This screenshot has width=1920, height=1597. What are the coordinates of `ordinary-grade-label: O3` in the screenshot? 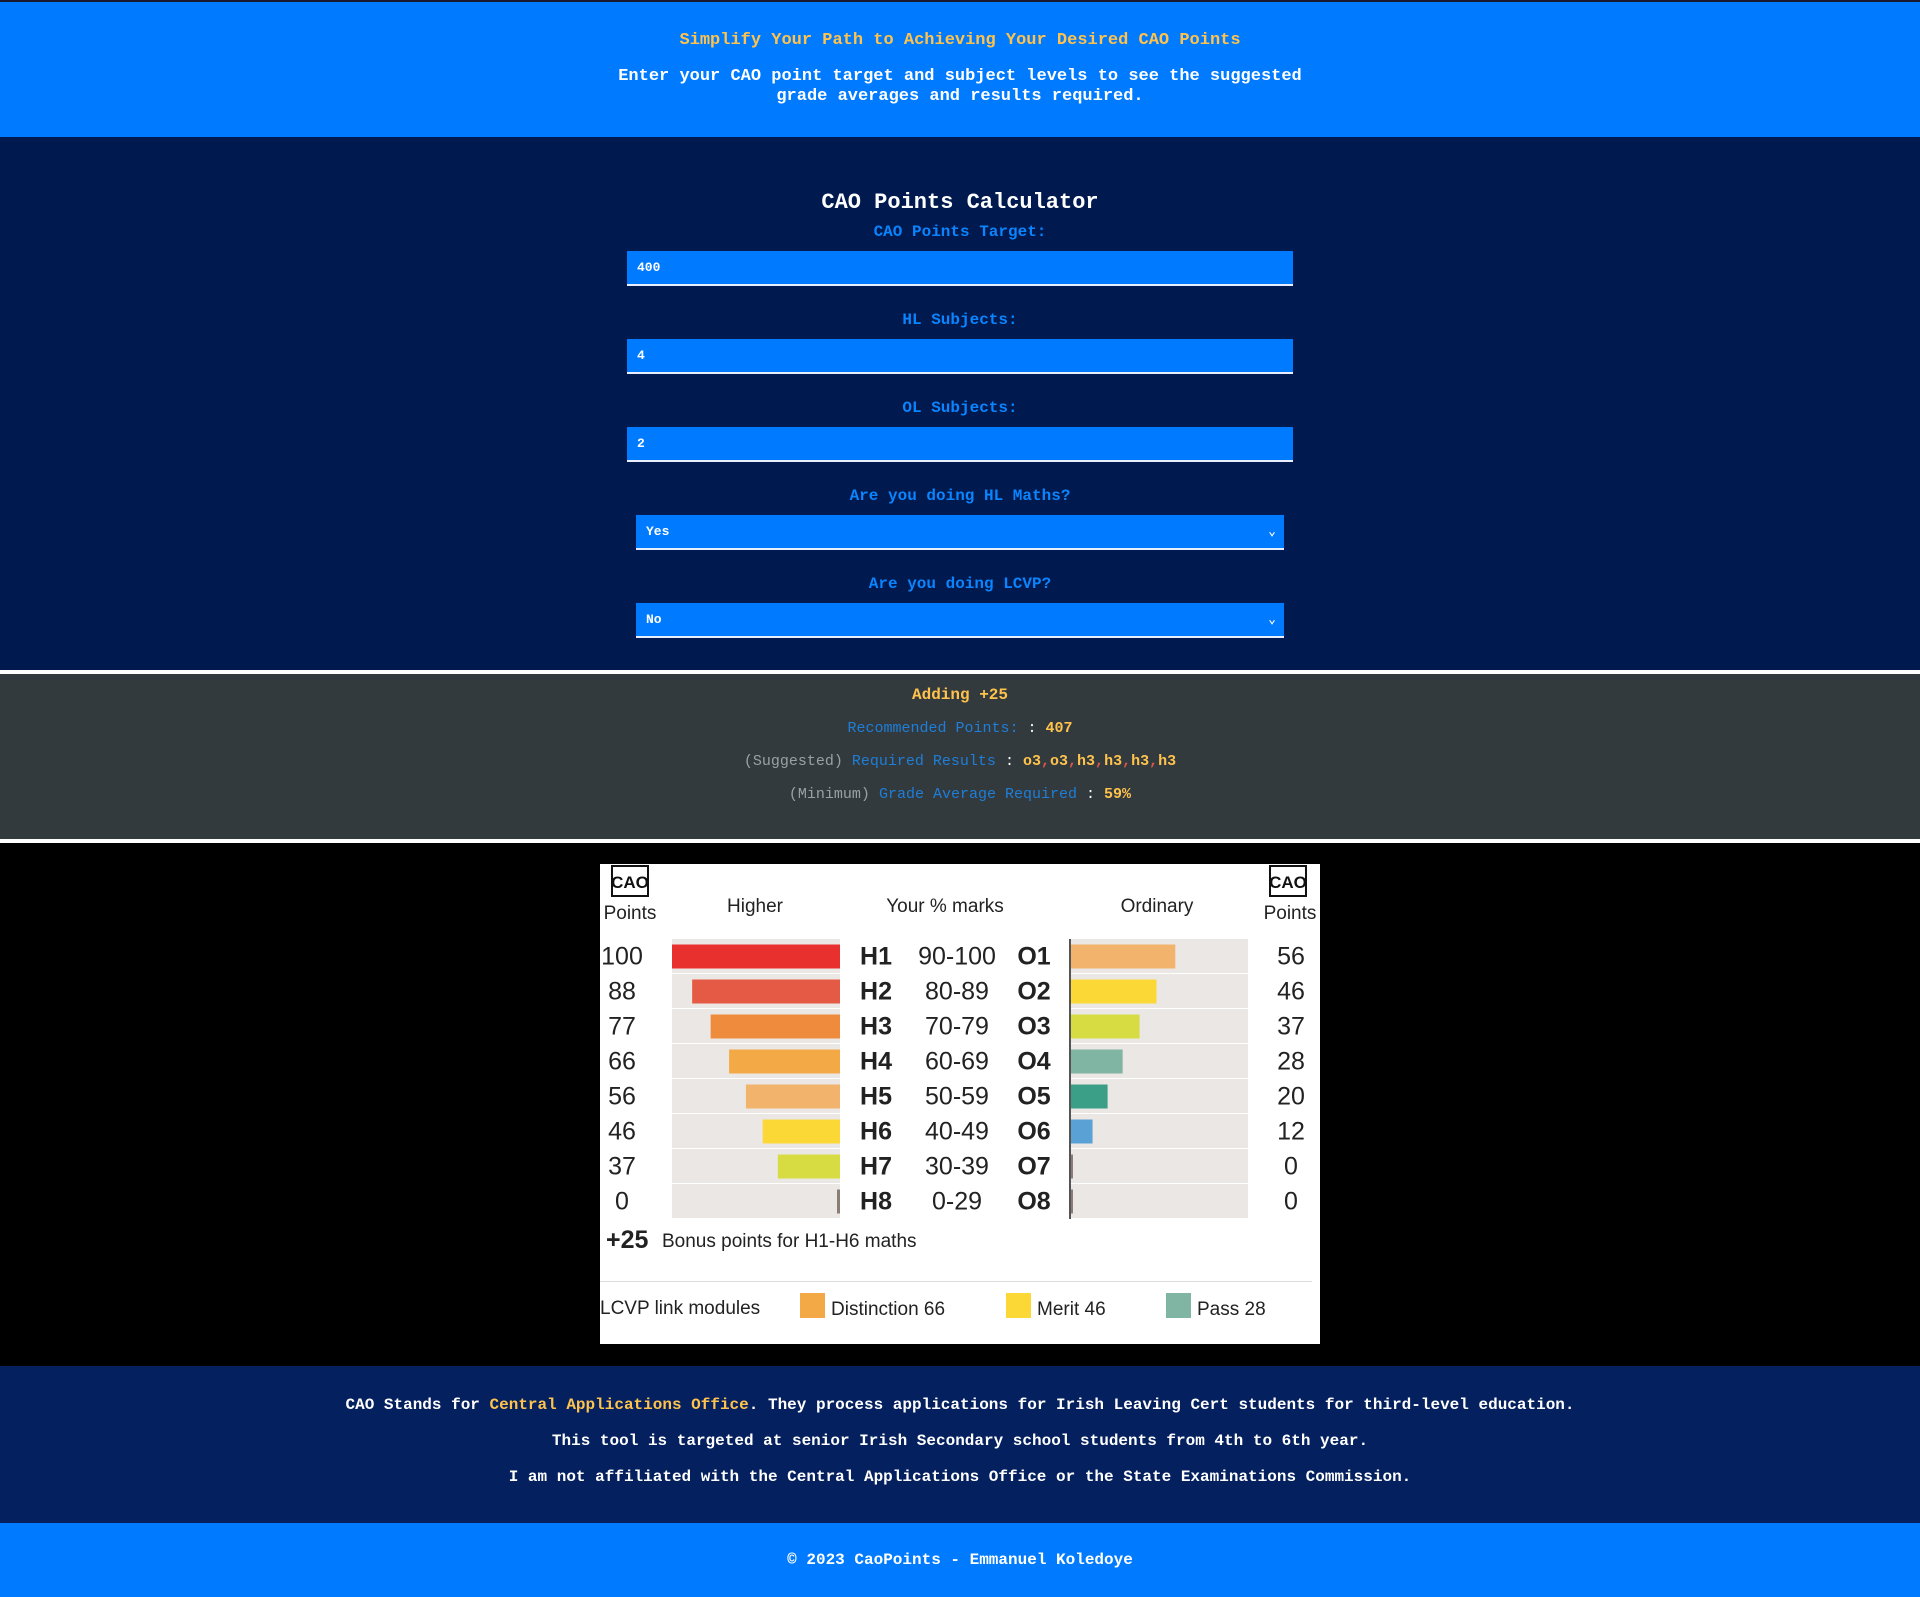 It's located at (1033, 1027).